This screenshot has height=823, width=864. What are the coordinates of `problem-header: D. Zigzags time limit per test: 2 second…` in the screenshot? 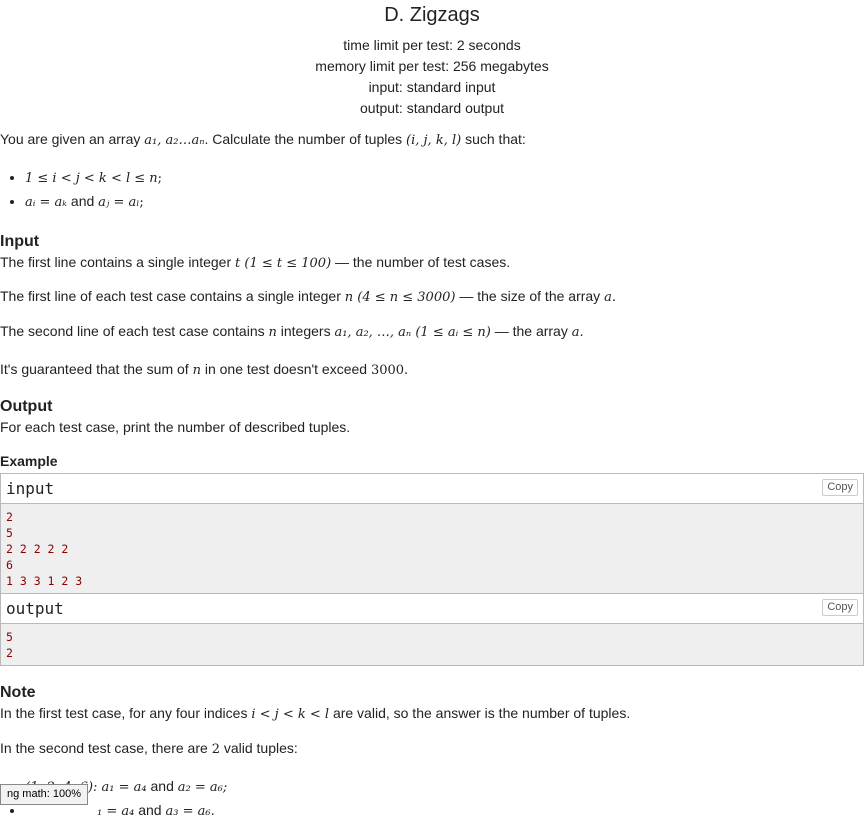 It's located at (432, 61).